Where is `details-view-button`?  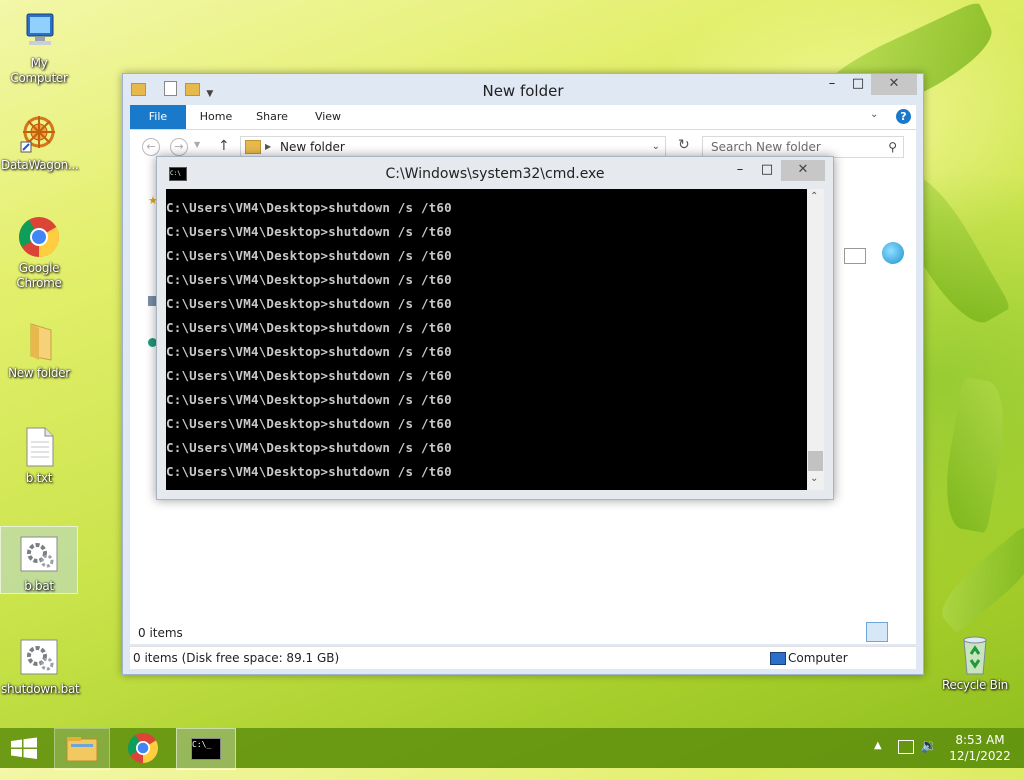
details-view-button is located at coordinates (877, 632).